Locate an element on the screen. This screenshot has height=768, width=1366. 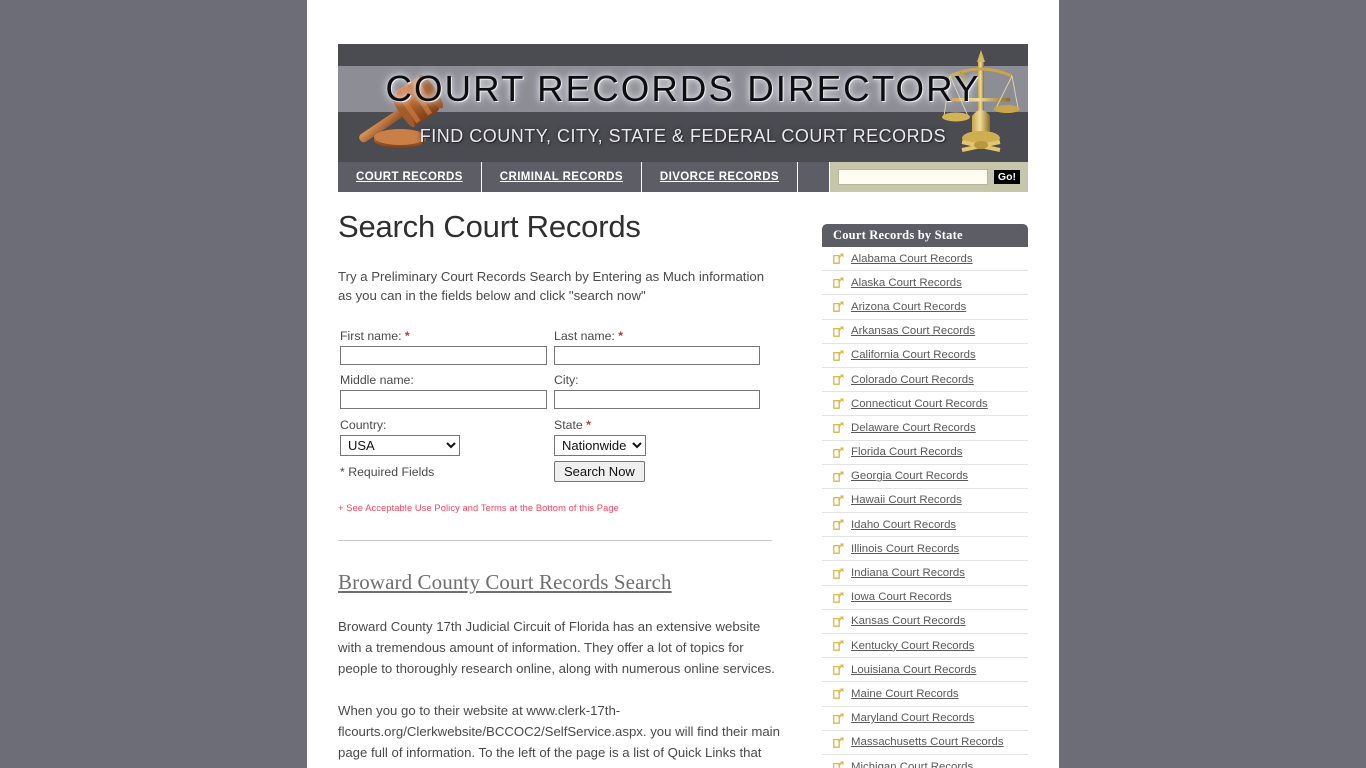
sidebar-item-label: Georgia Court Records is located at coordinates (909, 476).